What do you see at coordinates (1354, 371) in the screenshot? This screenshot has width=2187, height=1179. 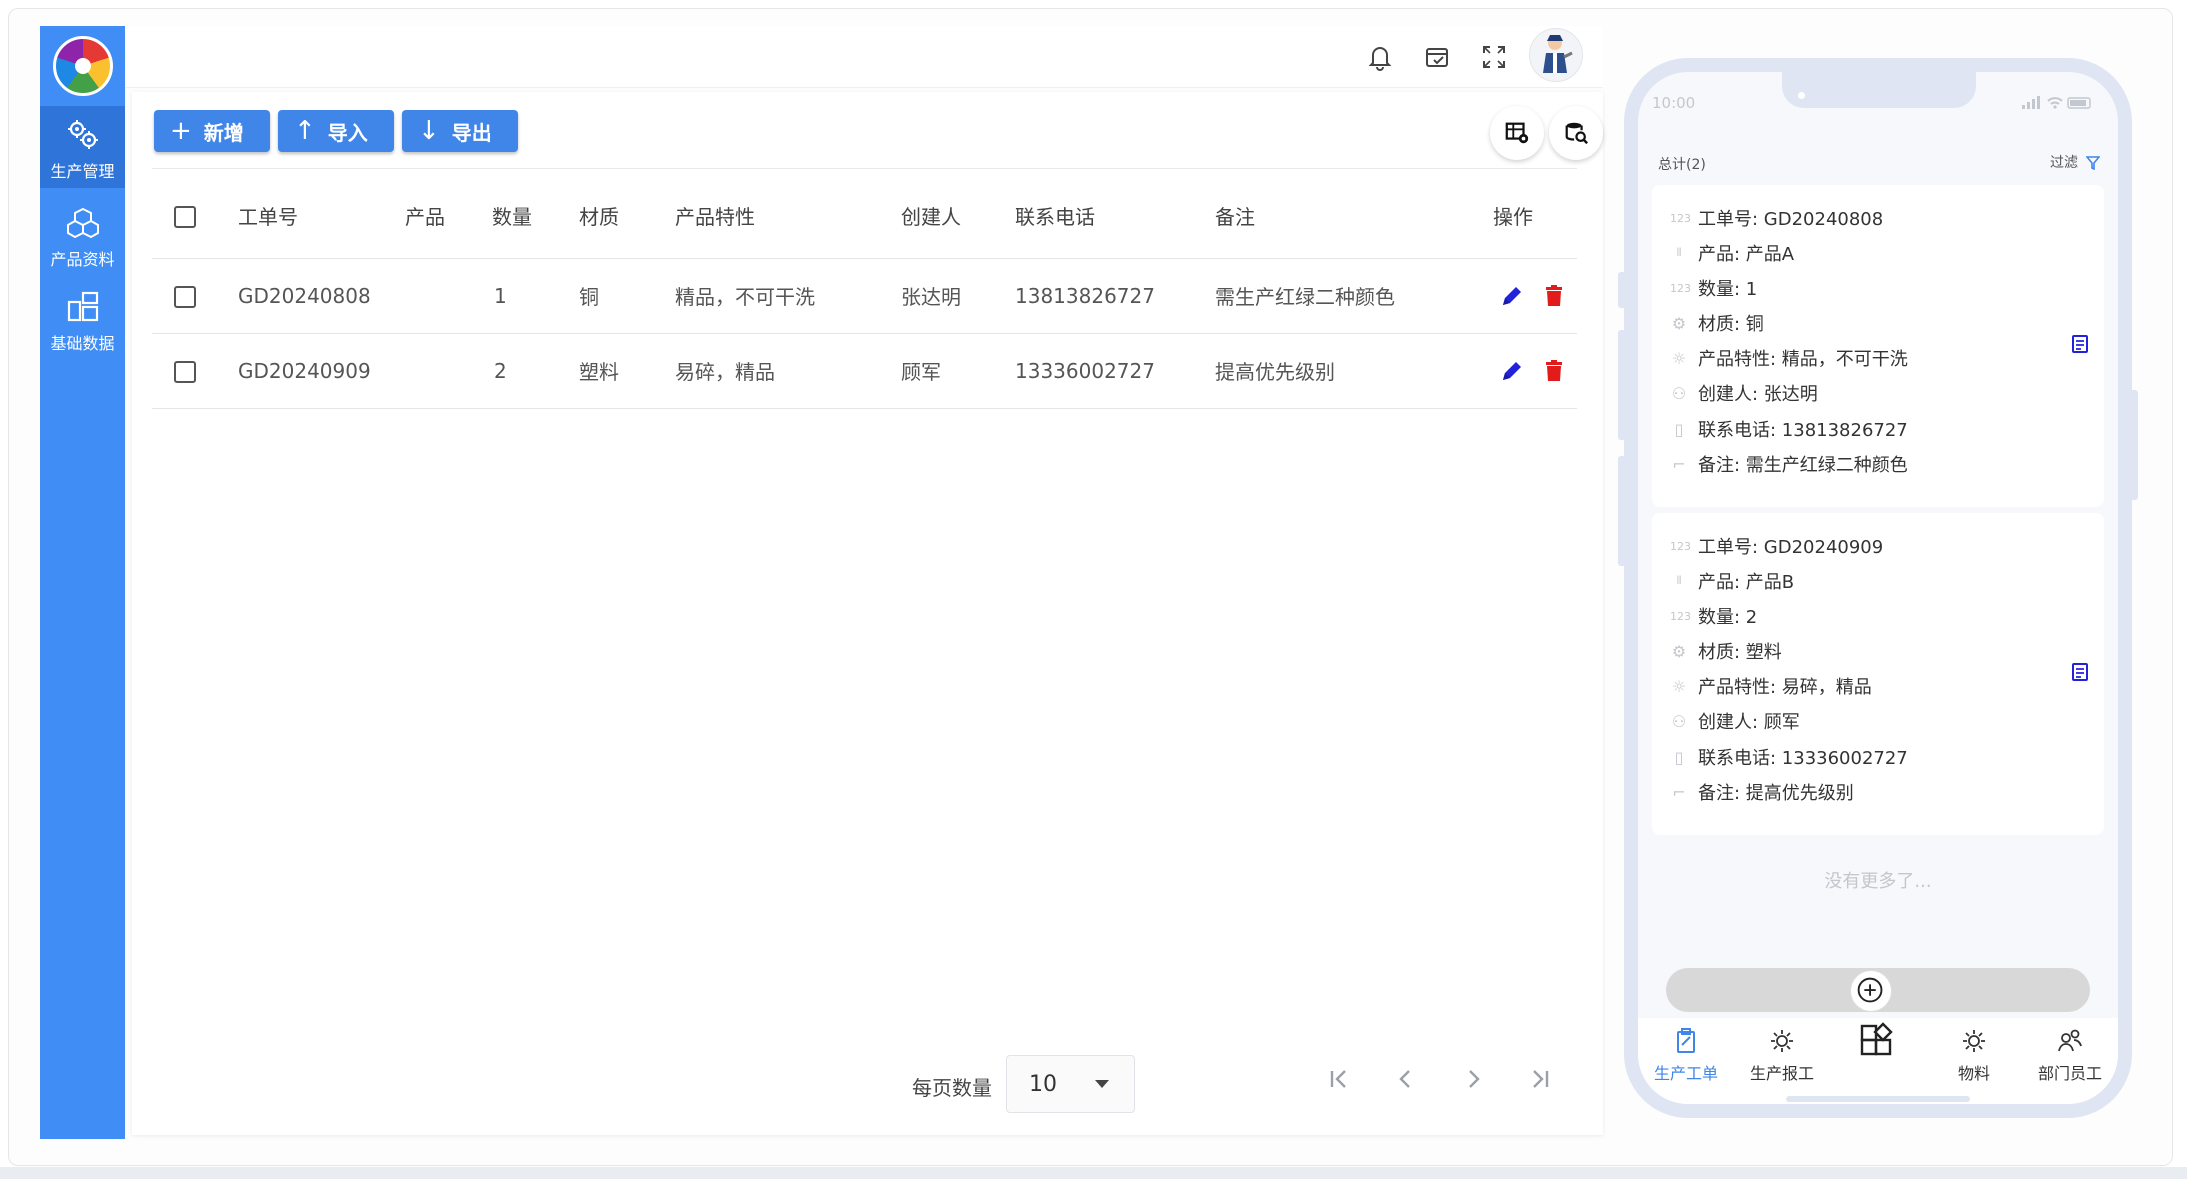 I see `cell-note: 提高优先级别` at bounding box center [1354, 371].